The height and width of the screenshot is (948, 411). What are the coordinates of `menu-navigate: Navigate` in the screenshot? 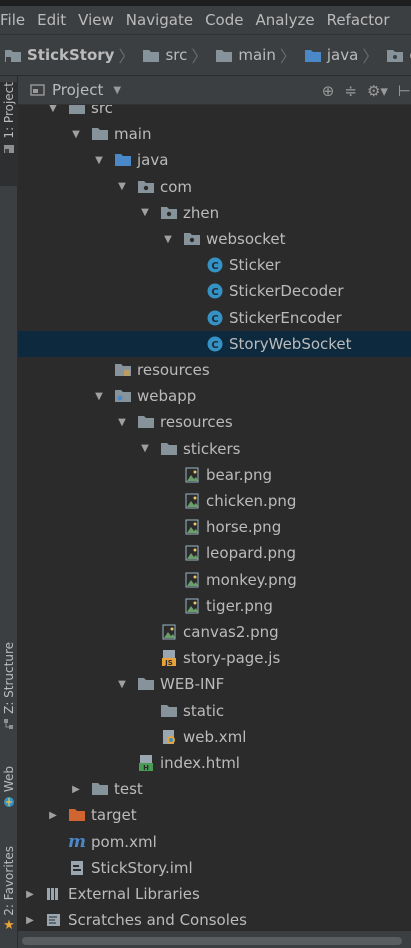 It's located at (159, 20).